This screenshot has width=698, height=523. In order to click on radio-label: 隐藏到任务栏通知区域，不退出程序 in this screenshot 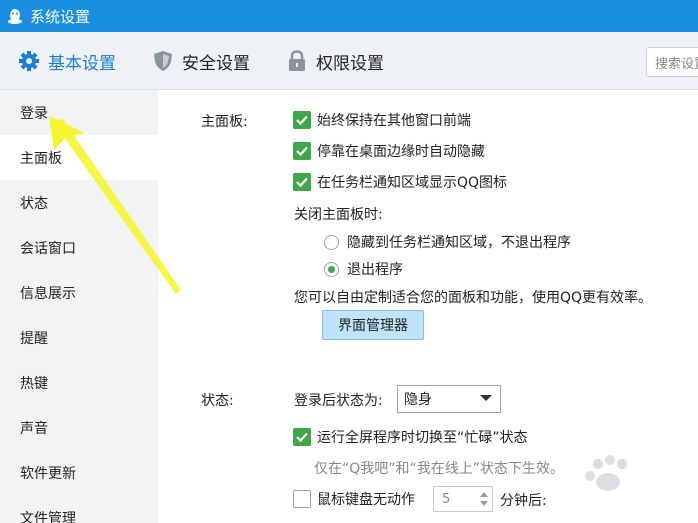, I will do `click(459, 243)`.